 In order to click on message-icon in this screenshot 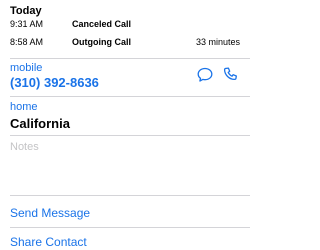, I will do `click(205, 75)`.